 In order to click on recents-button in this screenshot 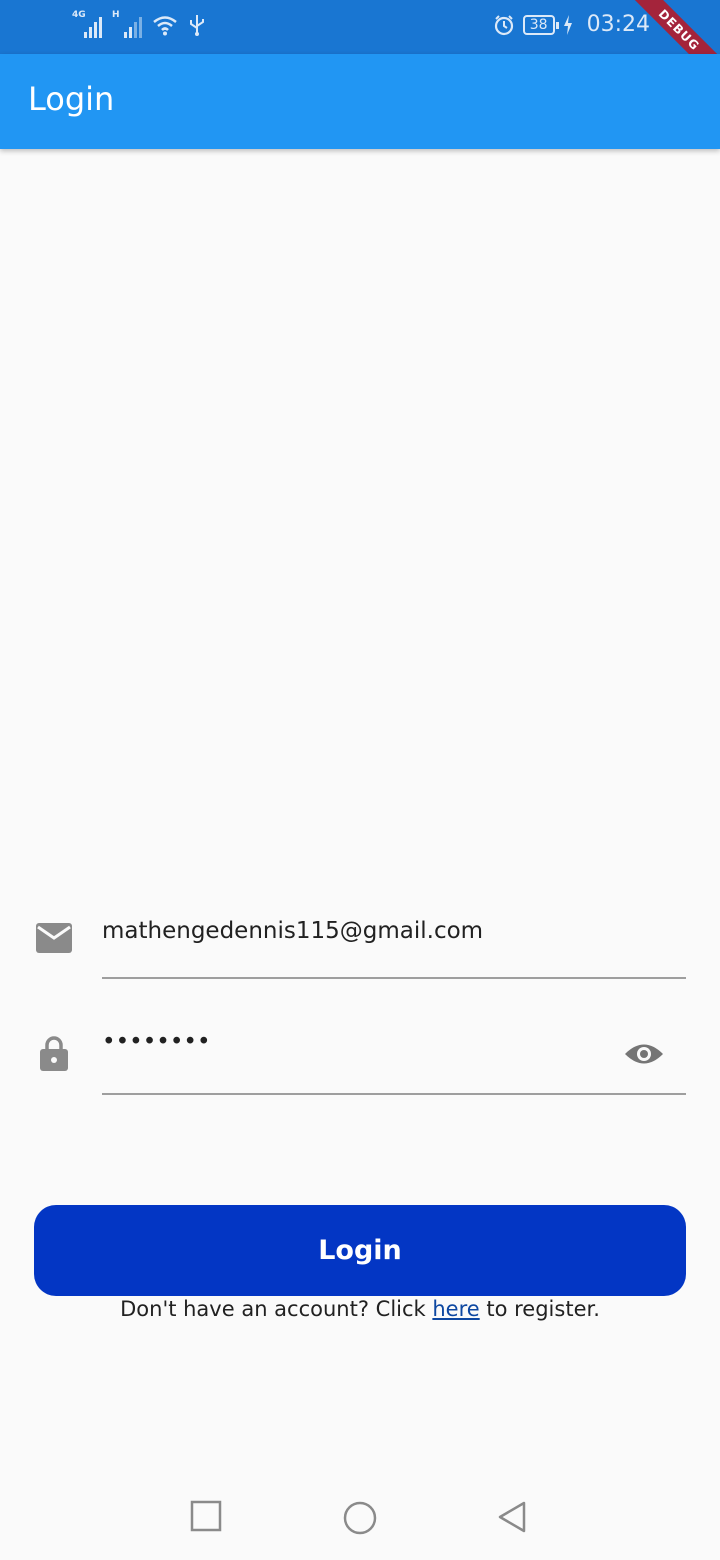, I will do `click(206, 1516)`.